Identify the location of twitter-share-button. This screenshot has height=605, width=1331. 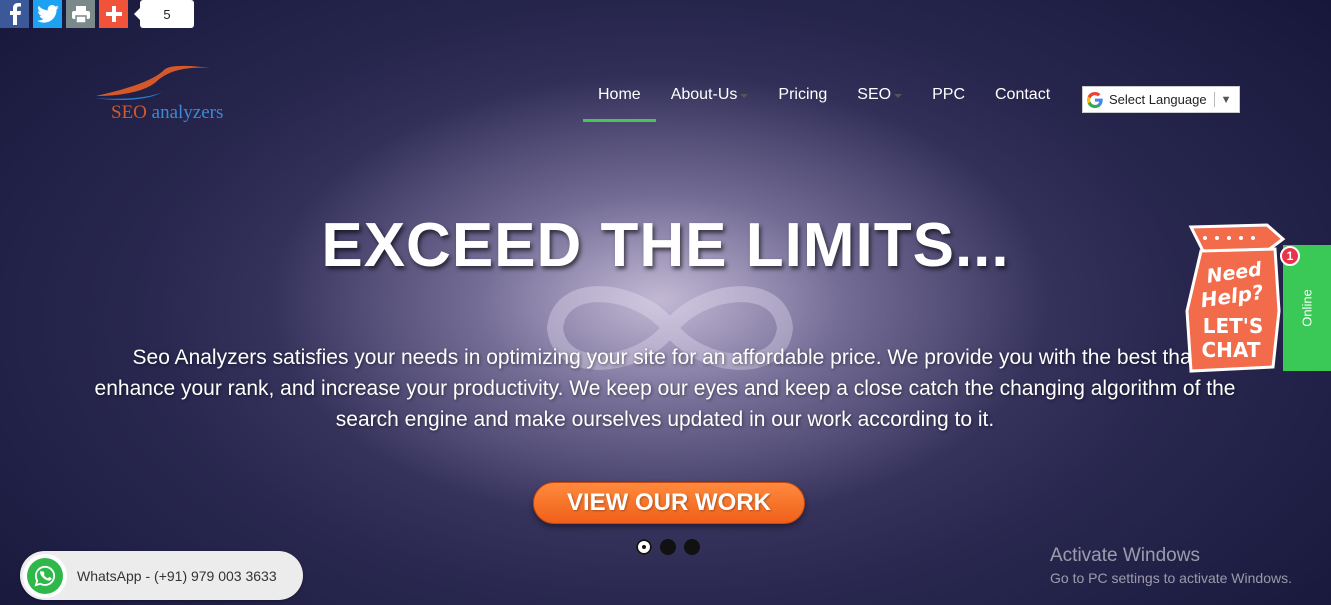
(47, 14).